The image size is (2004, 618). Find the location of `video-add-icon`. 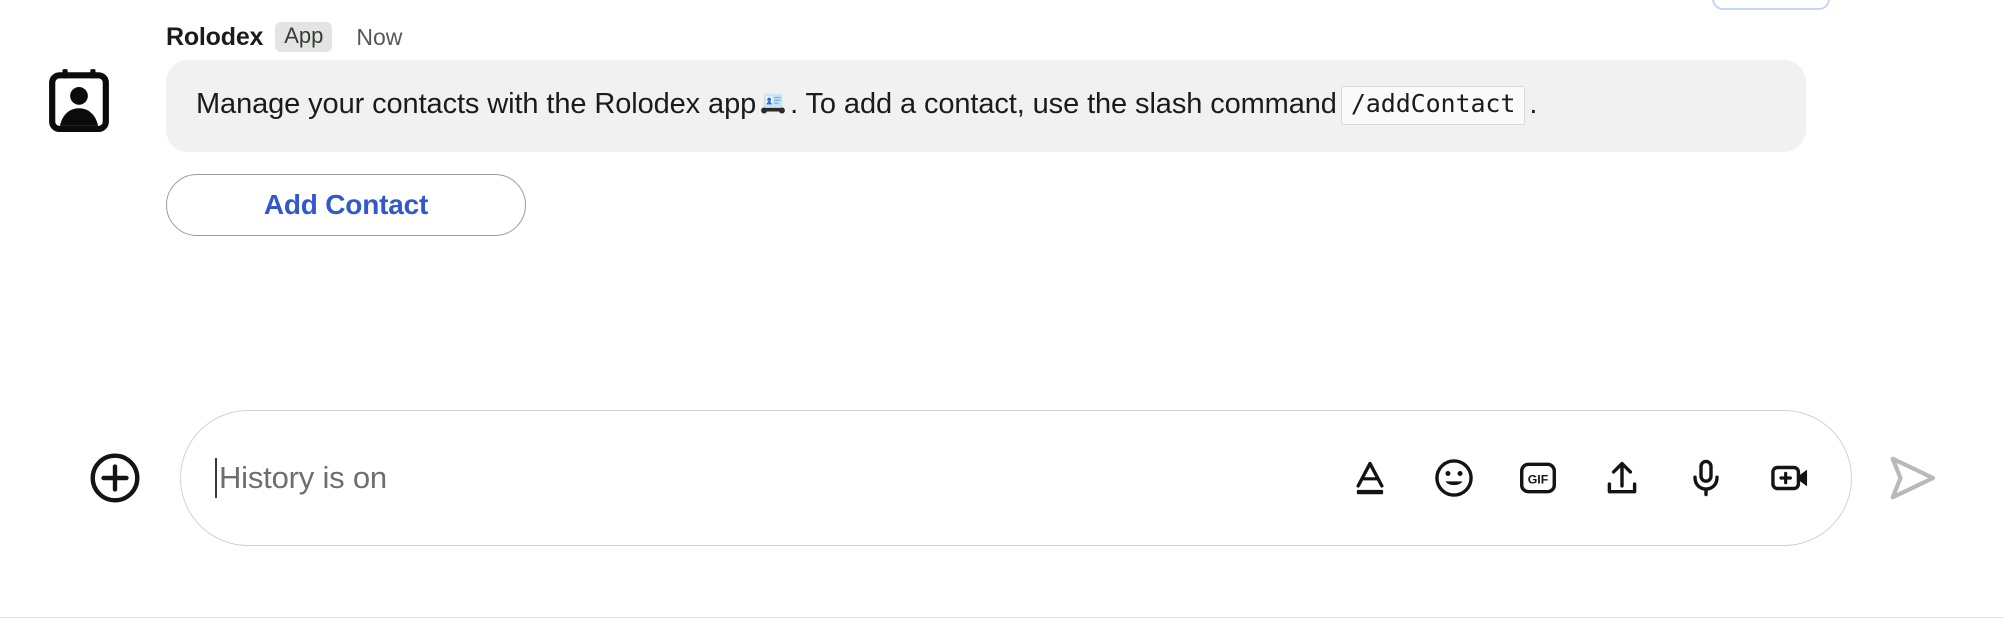

video-add-icon is located at coordinates (1790, 478).